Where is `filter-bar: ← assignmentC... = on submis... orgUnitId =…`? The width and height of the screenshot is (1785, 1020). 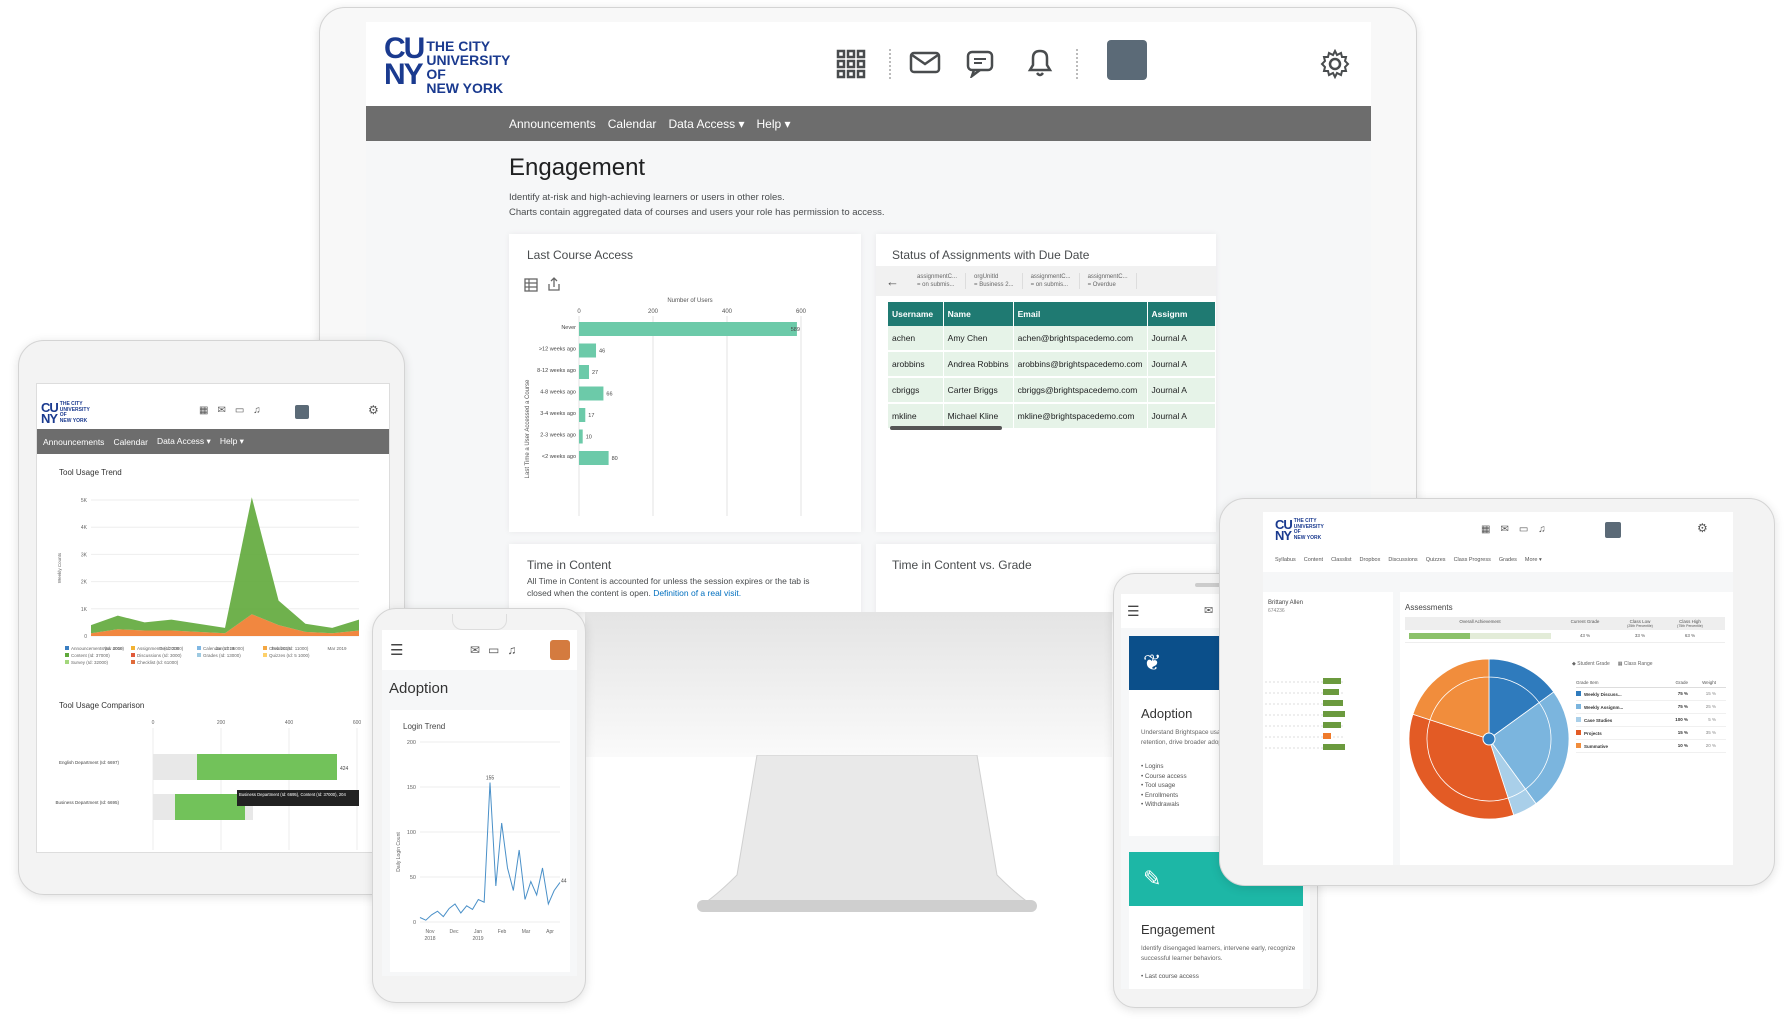 filter-bar: ← assignmentC... = on submis... orgUnitId =… is located at coordinates (1046, 281).